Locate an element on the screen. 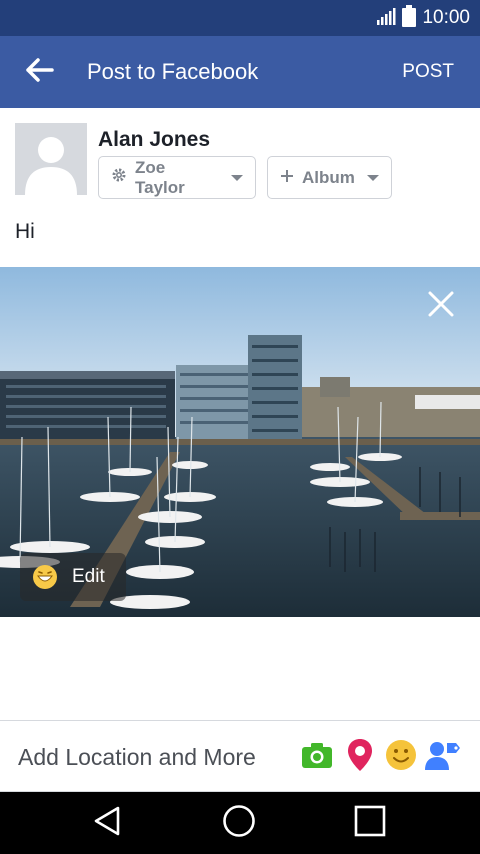 This screenshot has height=854, width=480. default-avatar-icon is located at coordinates (51, 159).